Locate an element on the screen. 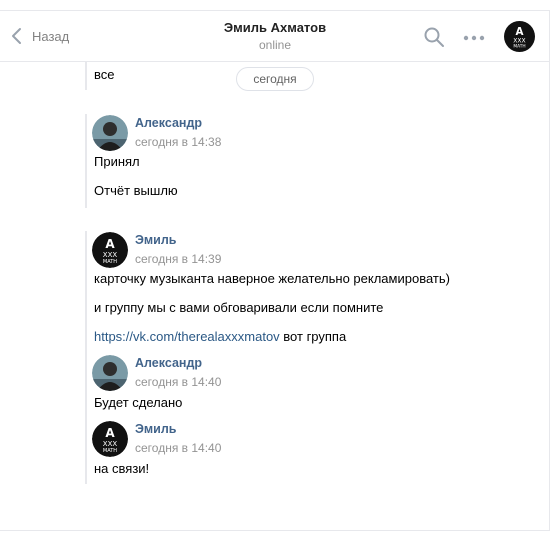  date-divider: сегодня is located at coordinates (275, 79).